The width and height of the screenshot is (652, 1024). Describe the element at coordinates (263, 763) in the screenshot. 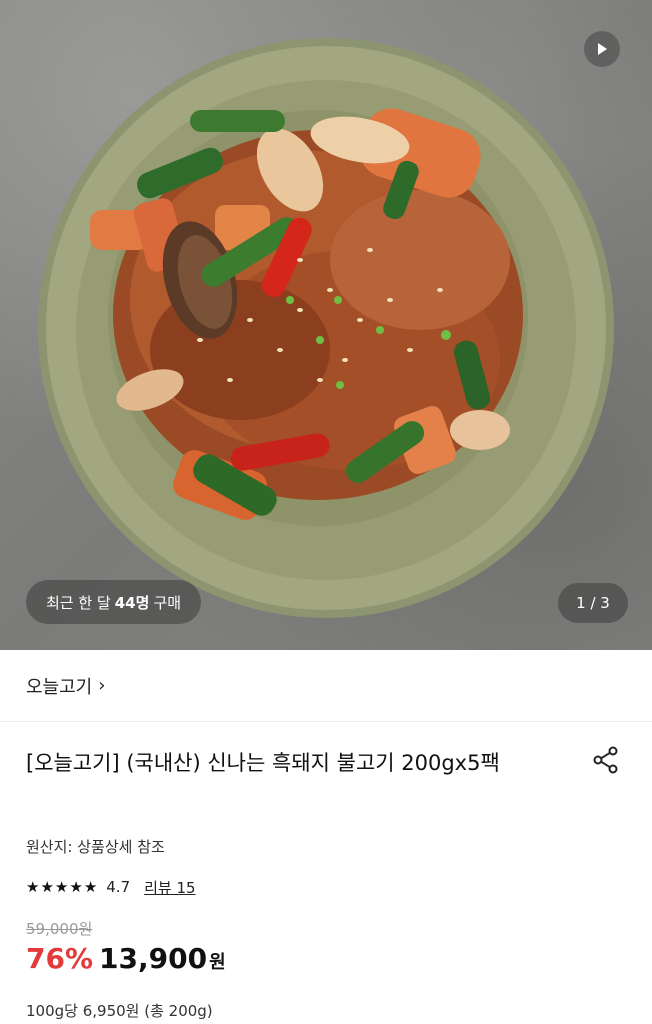

I see `product-title: [오늘고기] (국내산) 신나는 흑돼지 불고기 200gx5팩` at that location.